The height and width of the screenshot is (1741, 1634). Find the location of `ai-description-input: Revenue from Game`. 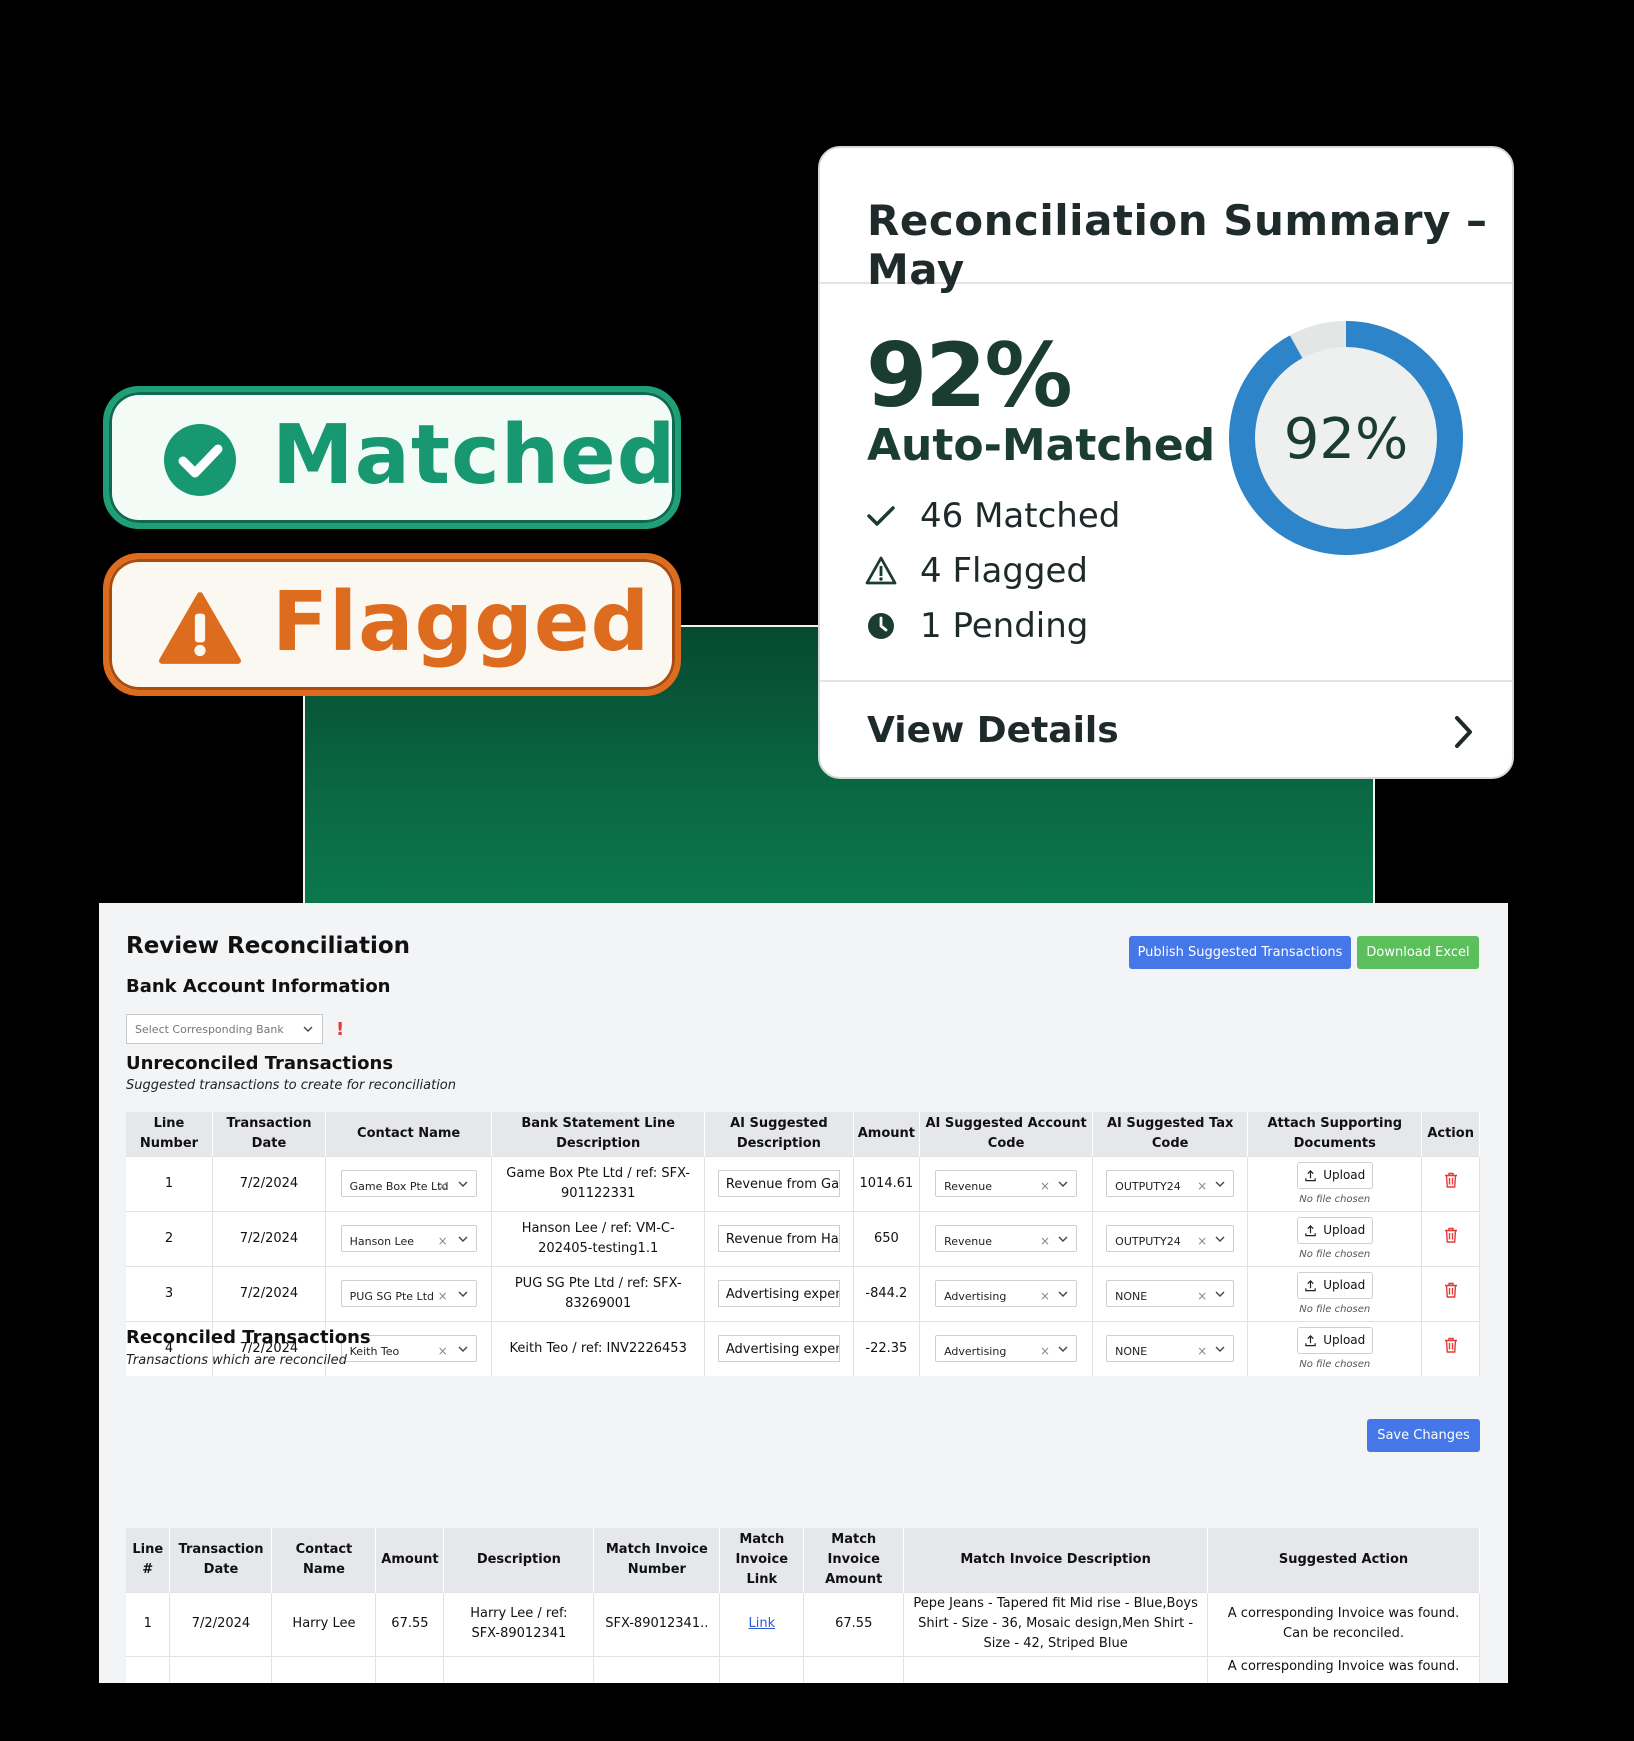

ai-description-input: Revenue from Game is located at coordinates (778, 1183).